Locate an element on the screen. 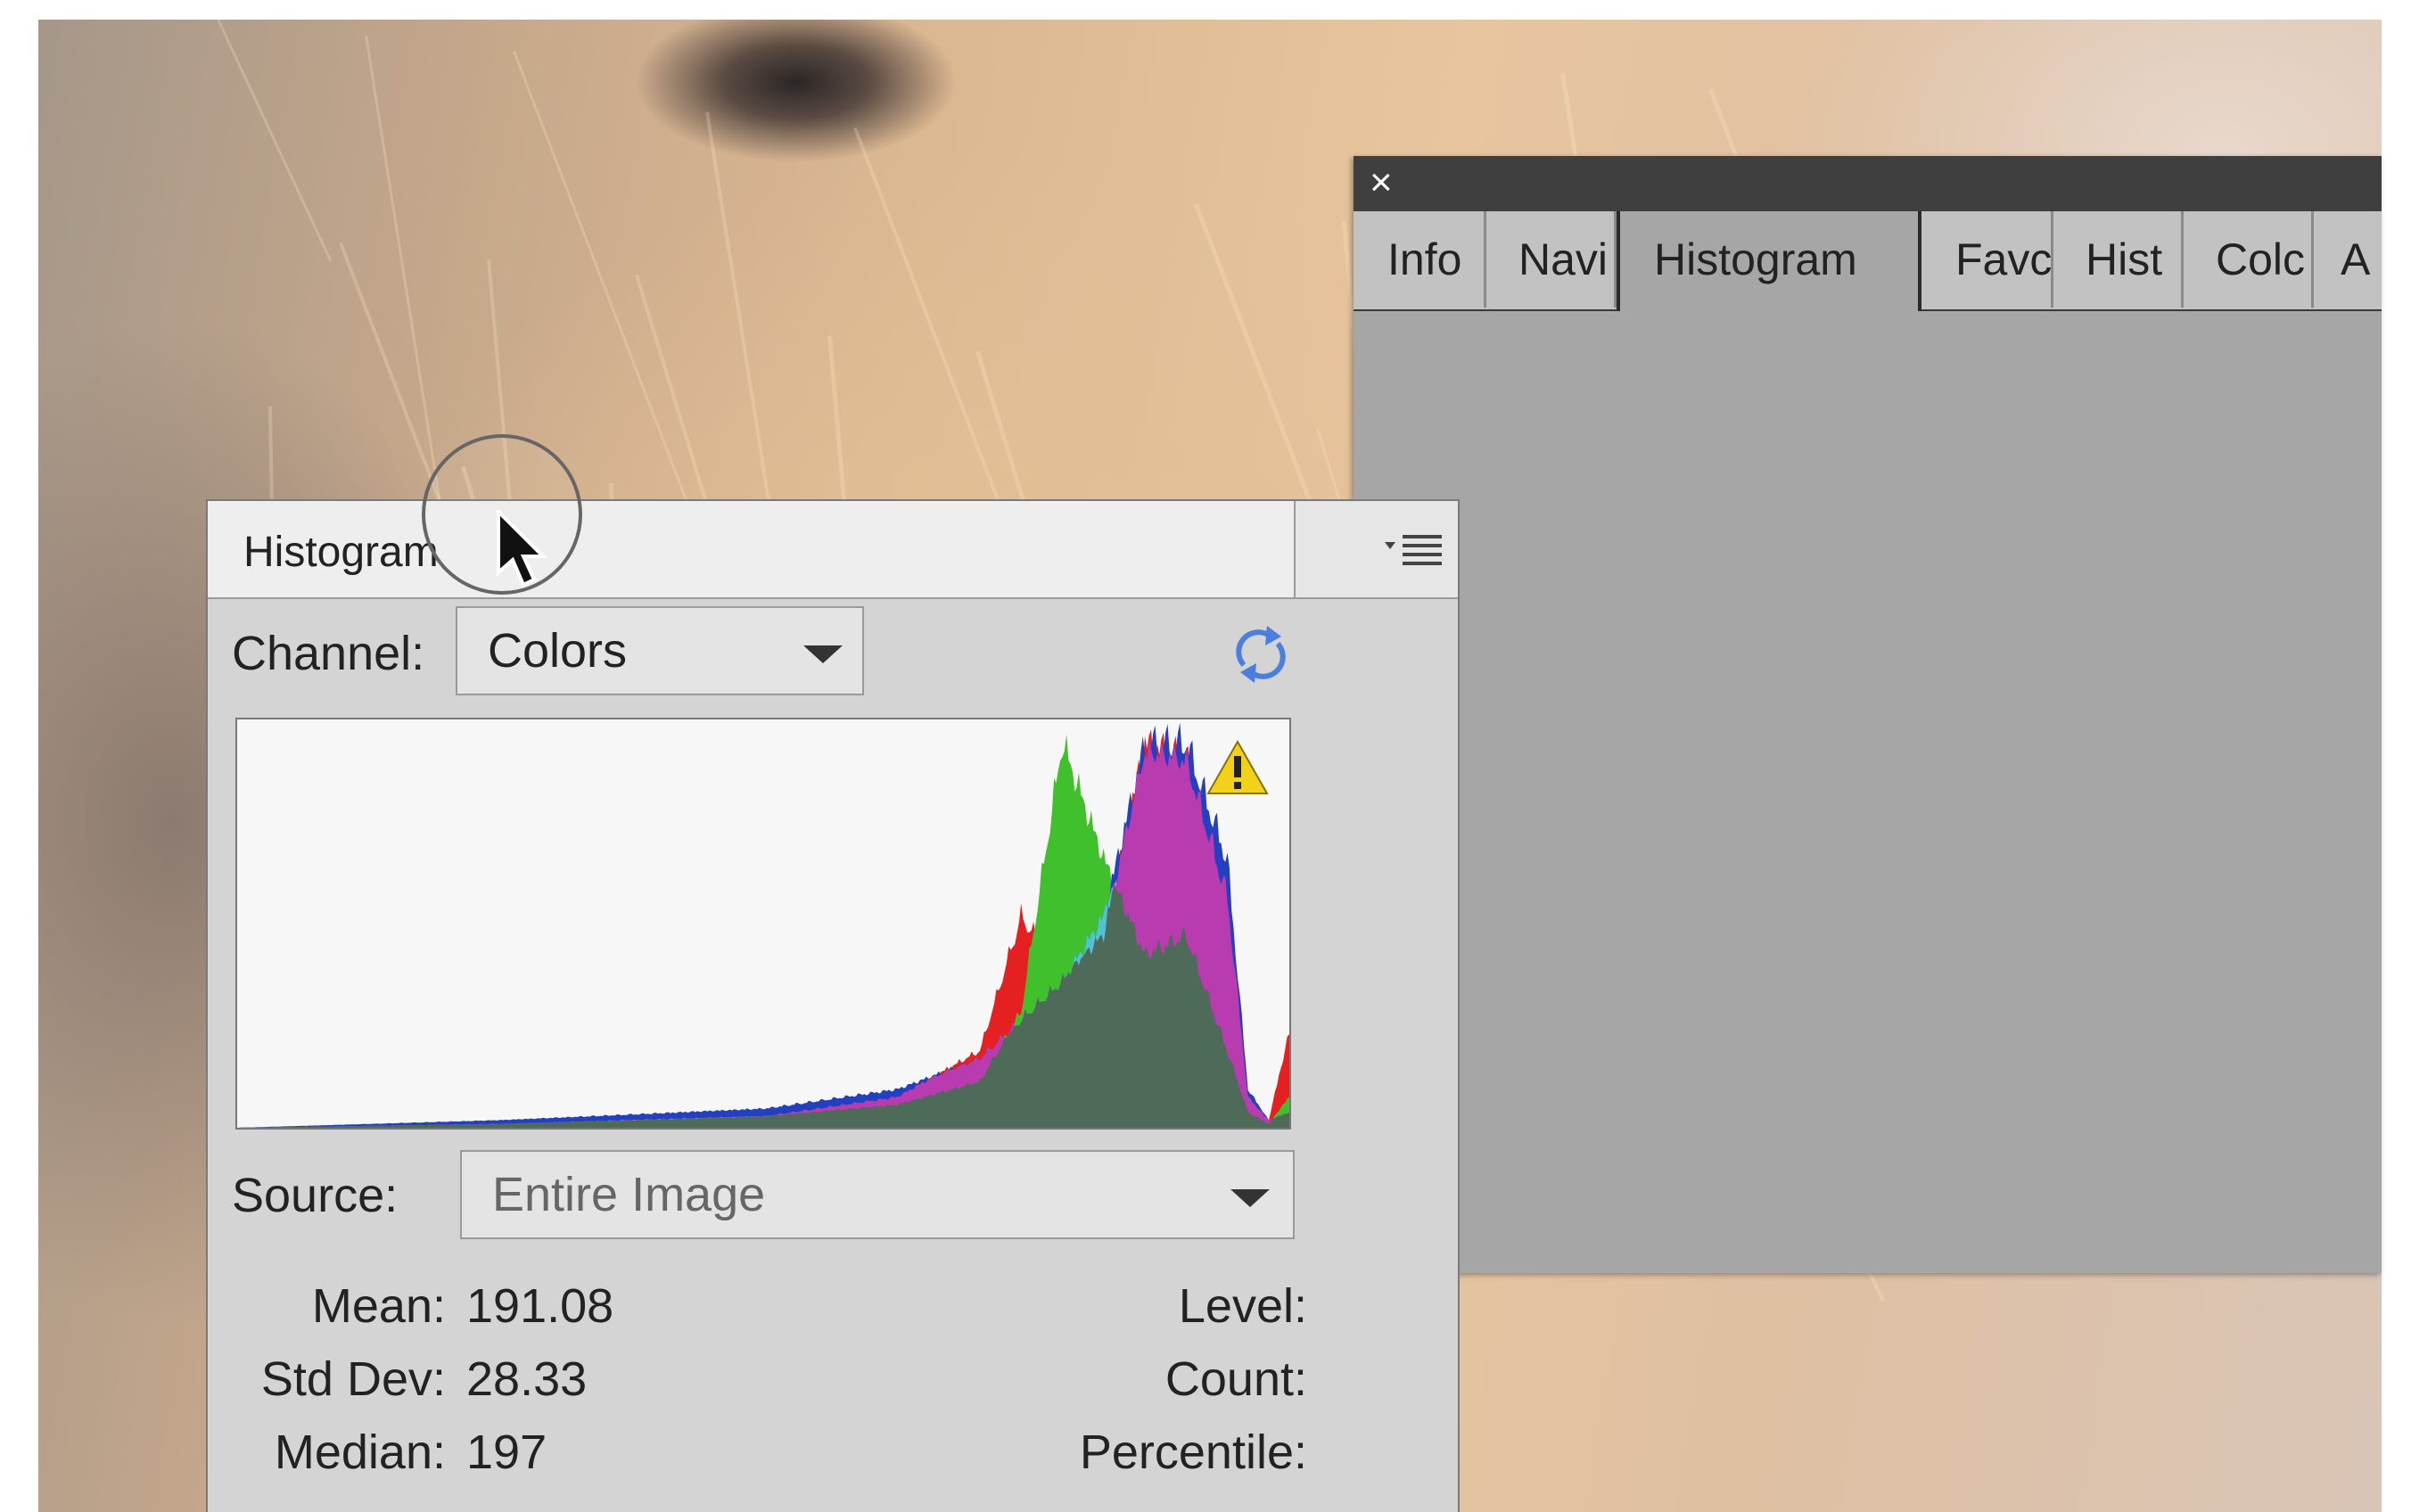 The image size is (2411, 1512). source-label: Source: is located at coordinates (315, 1195).